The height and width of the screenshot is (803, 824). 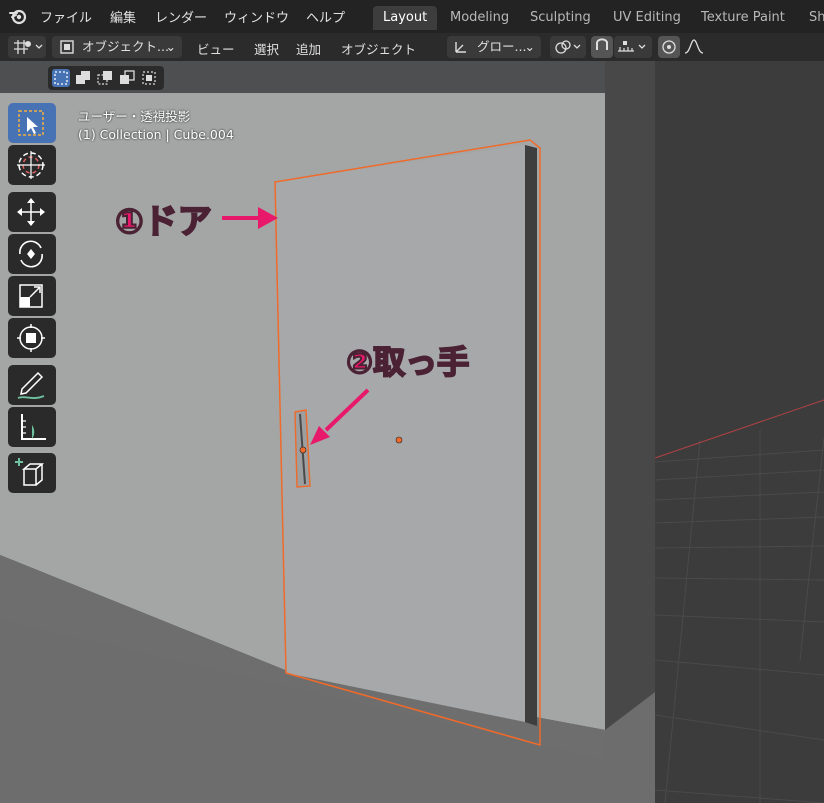 What do you see at coordinates (399, 440) in the screenshot?
I see `door-origin-point` at bounding box center [399, 440].